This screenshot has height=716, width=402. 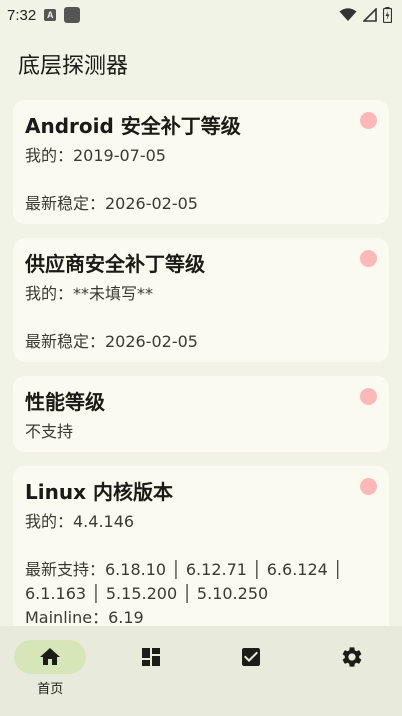 What do you see at coordinates (147, 593) in the screenshot?
I see `card-supported-versions-line-2: 6.1.163 │ 5.15.200 │ 5.10.250` at bounding box center [147, 593].